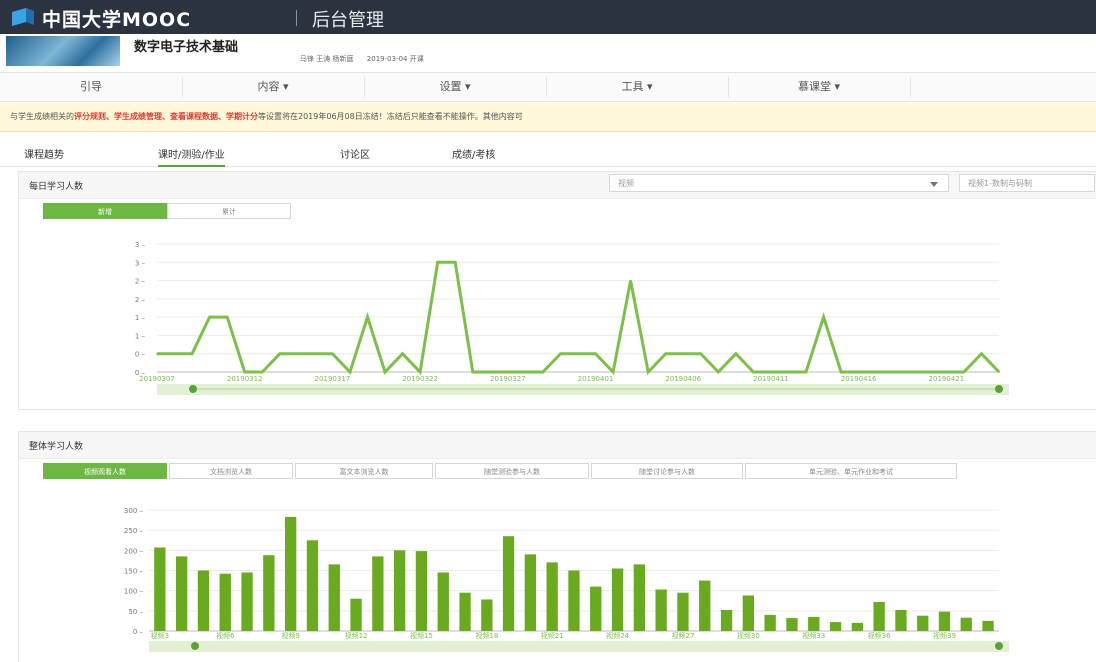 The height and width of the screenshot is (662, 1096). What do you see at coordinates (420, 379) in the screenshot?
I see `x-tick-label: 20190322` at bounding box center [420, 379].